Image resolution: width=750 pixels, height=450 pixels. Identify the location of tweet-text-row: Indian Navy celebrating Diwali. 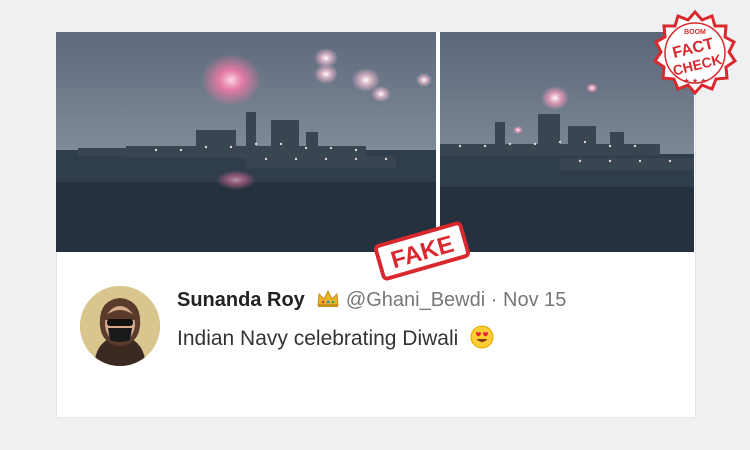
(335, 340).